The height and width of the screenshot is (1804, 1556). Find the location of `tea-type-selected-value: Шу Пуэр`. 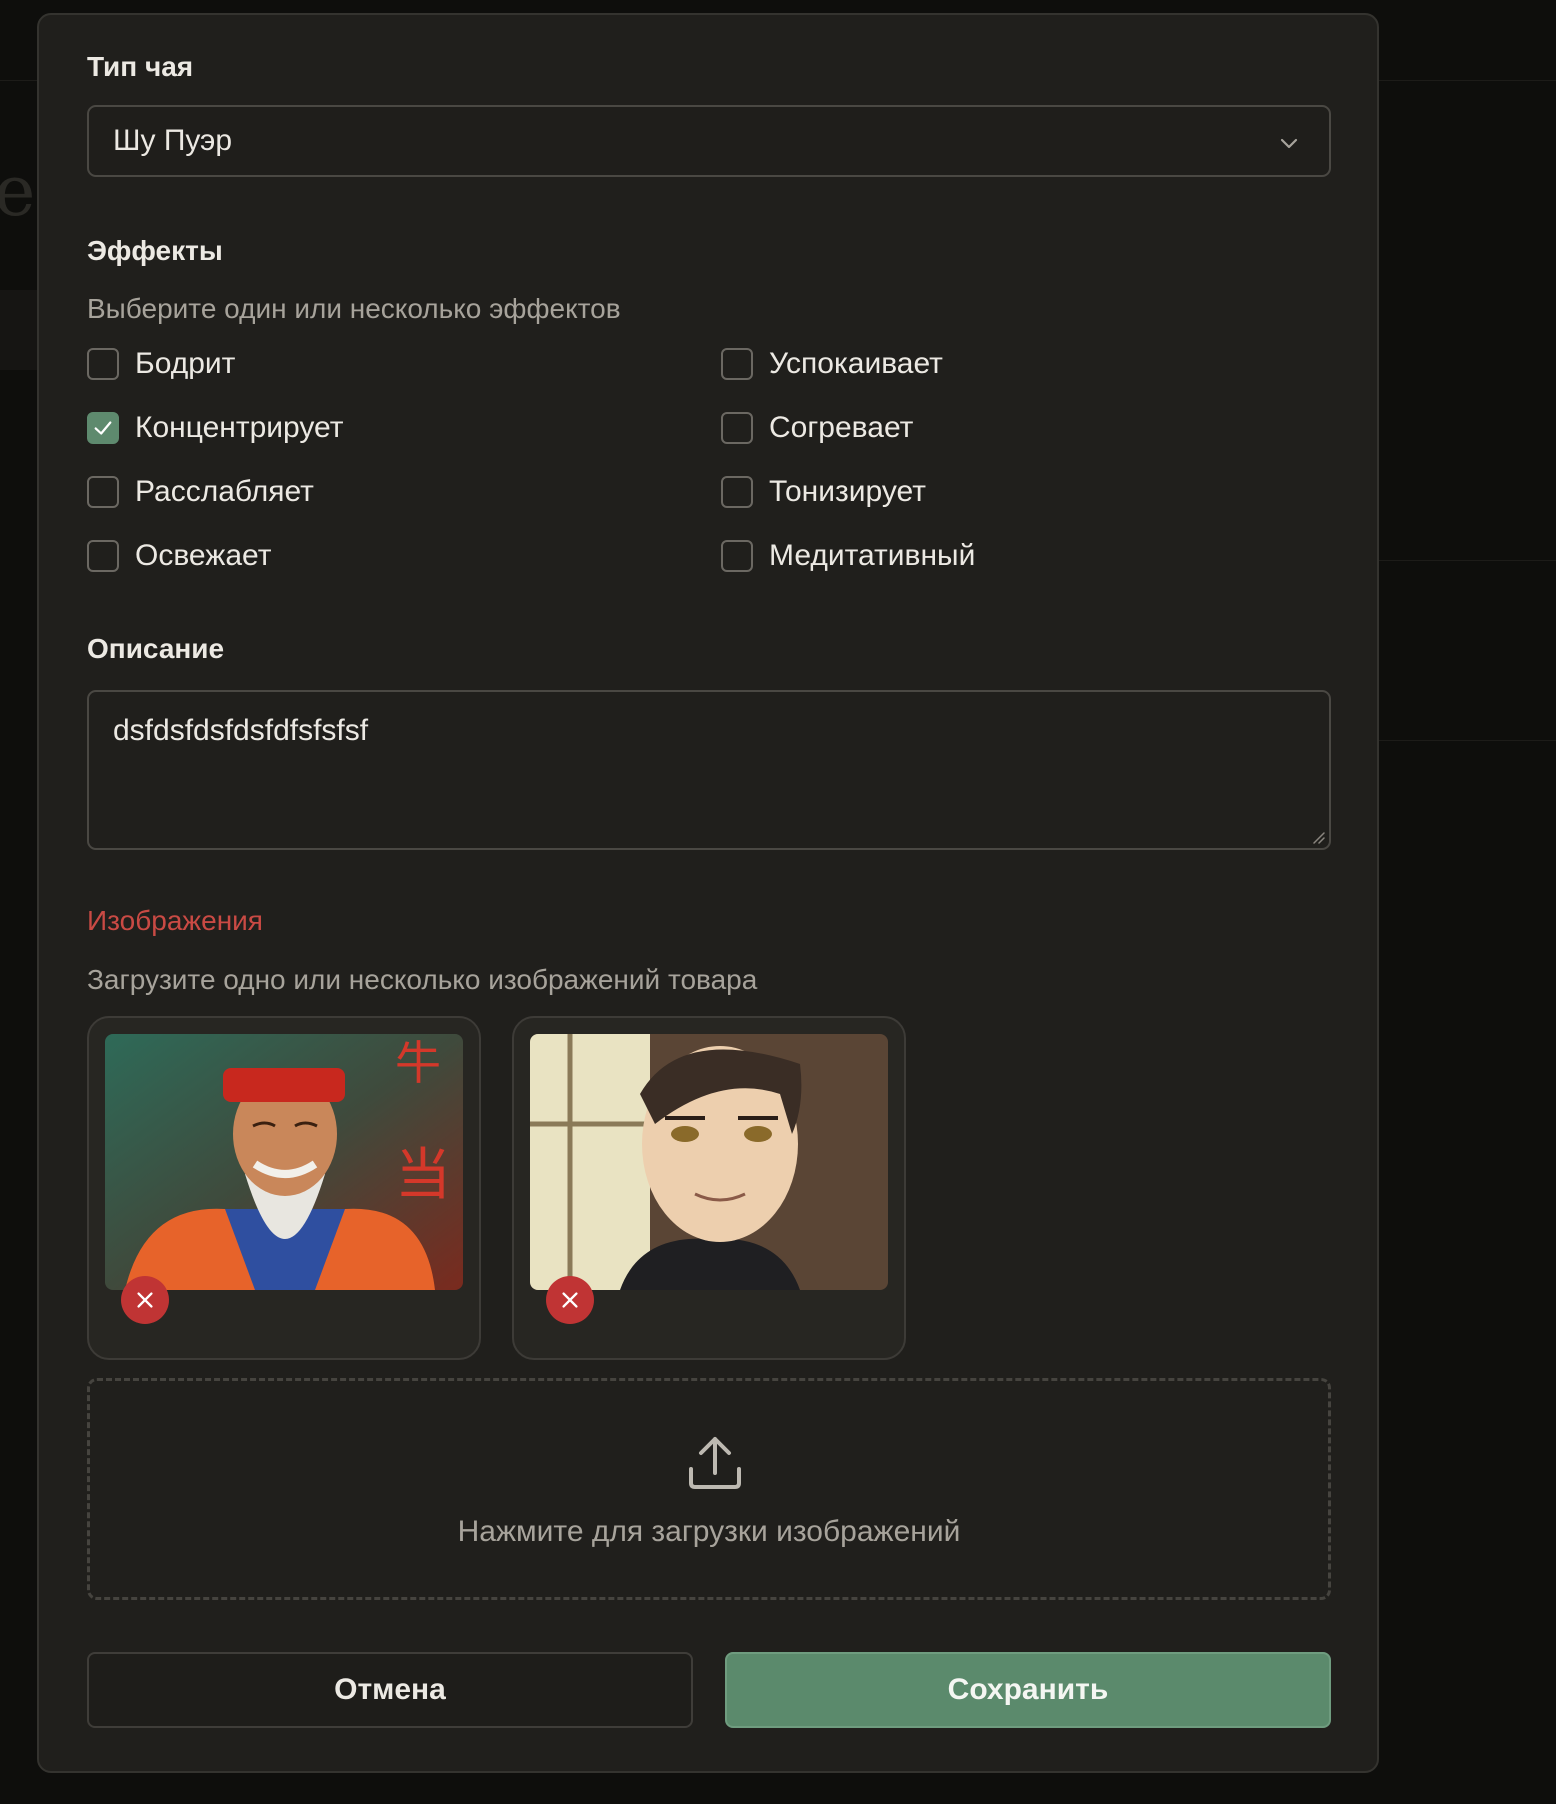

tea-type-selected-value: Шу Пуэр is located at coordinates (173, 140).